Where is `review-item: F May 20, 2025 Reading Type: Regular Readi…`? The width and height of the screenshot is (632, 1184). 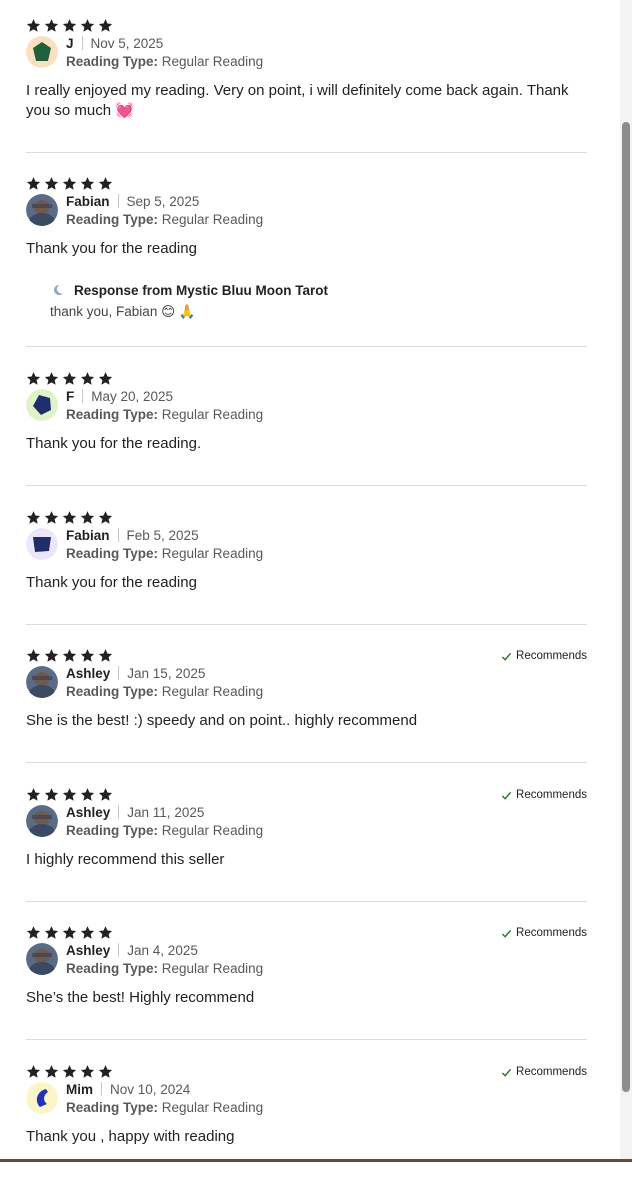 review-item: F May 20, 2025 Reading Type: Regular Readi… is located at coordinates (306, 431).